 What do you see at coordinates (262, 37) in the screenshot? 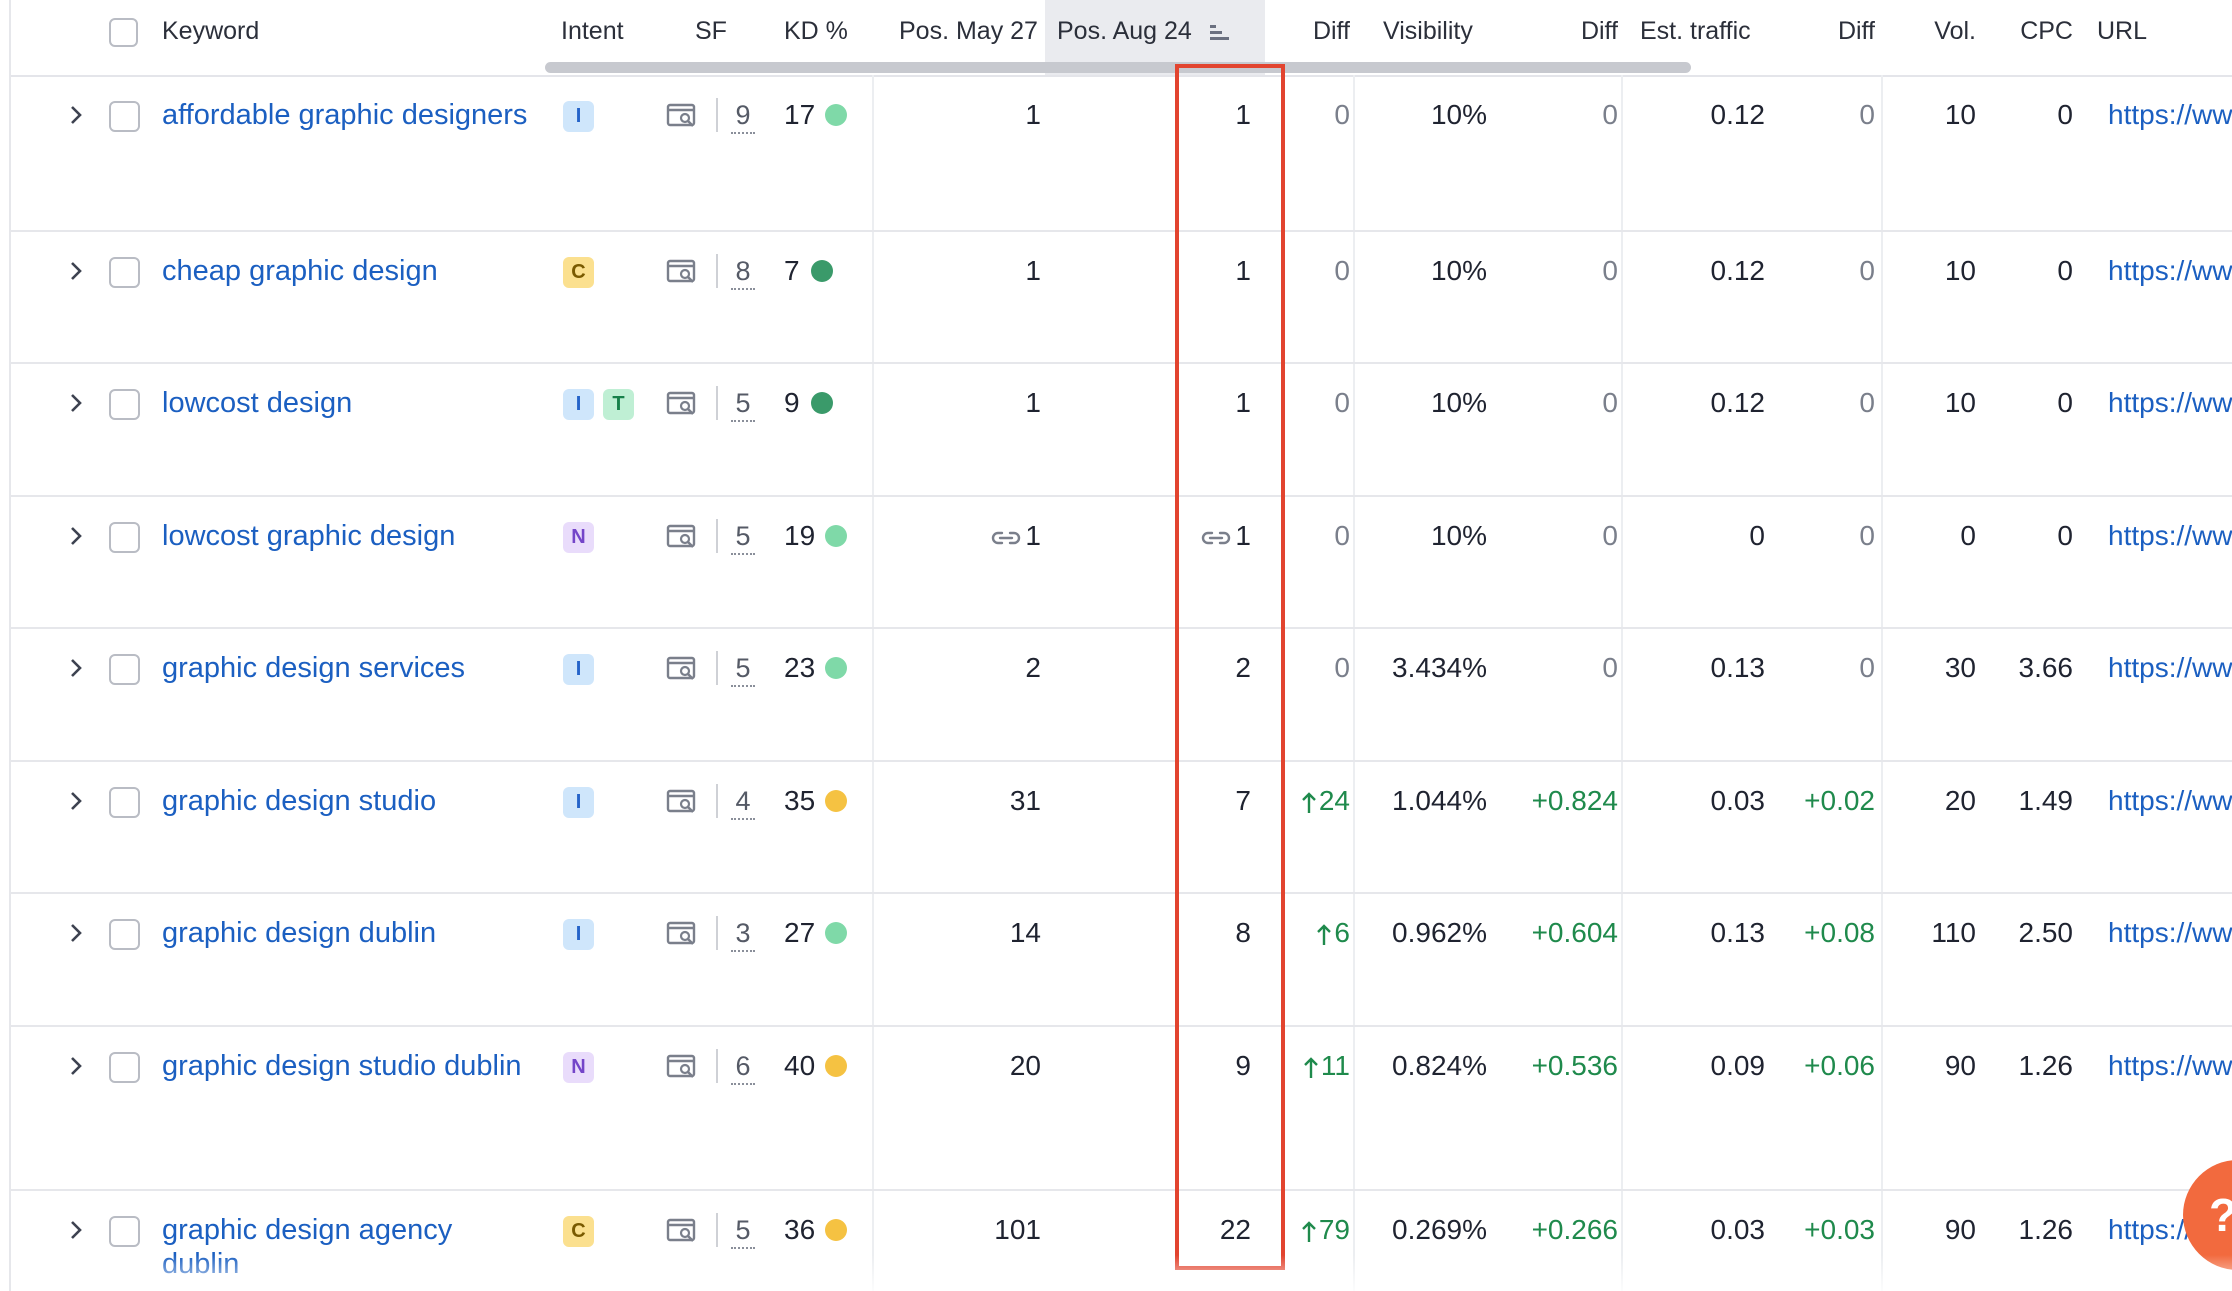
I see `header-keyword: Keyword` at bounding box center [262, 37].